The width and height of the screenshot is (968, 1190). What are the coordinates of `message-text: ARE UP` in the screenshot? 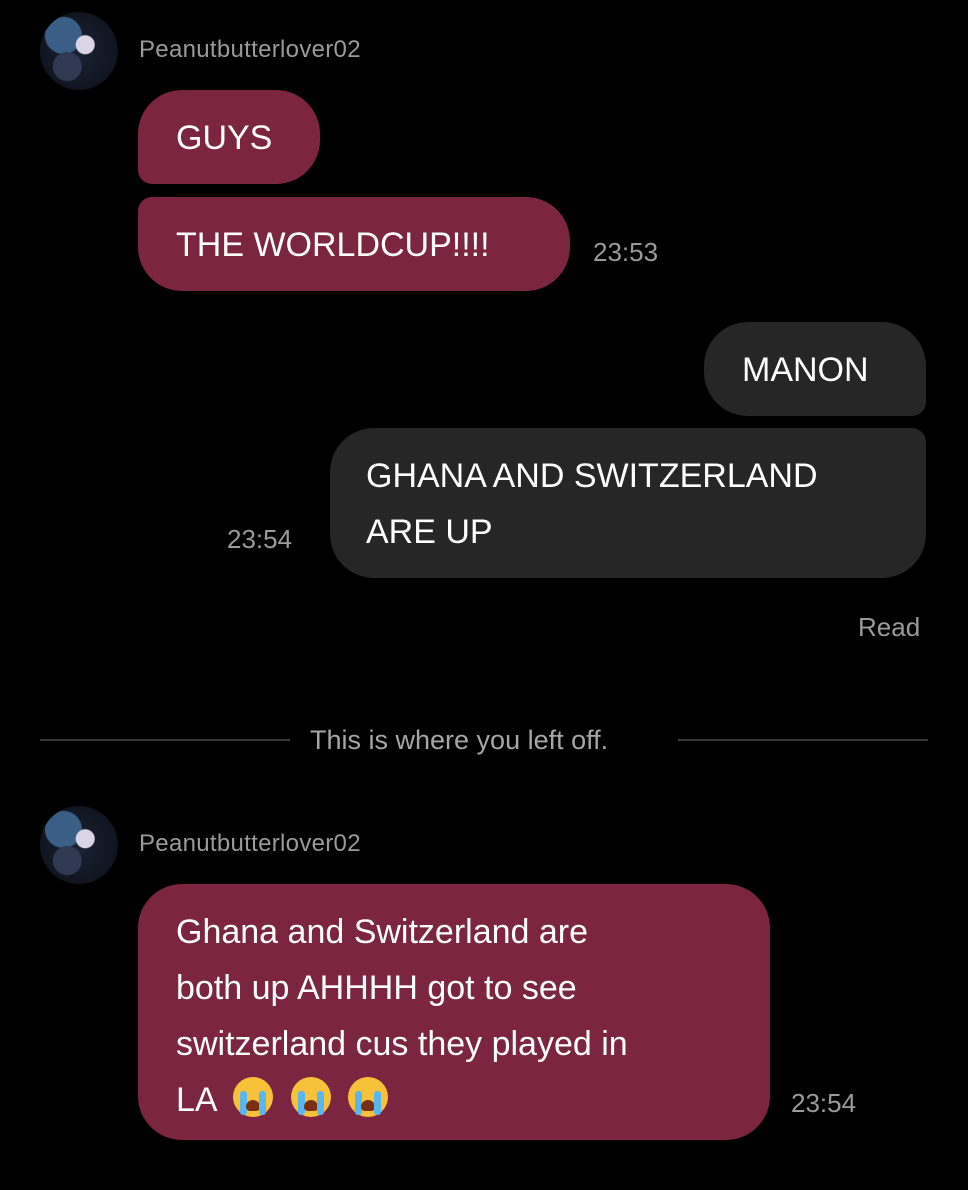 It's located at (429, 532).